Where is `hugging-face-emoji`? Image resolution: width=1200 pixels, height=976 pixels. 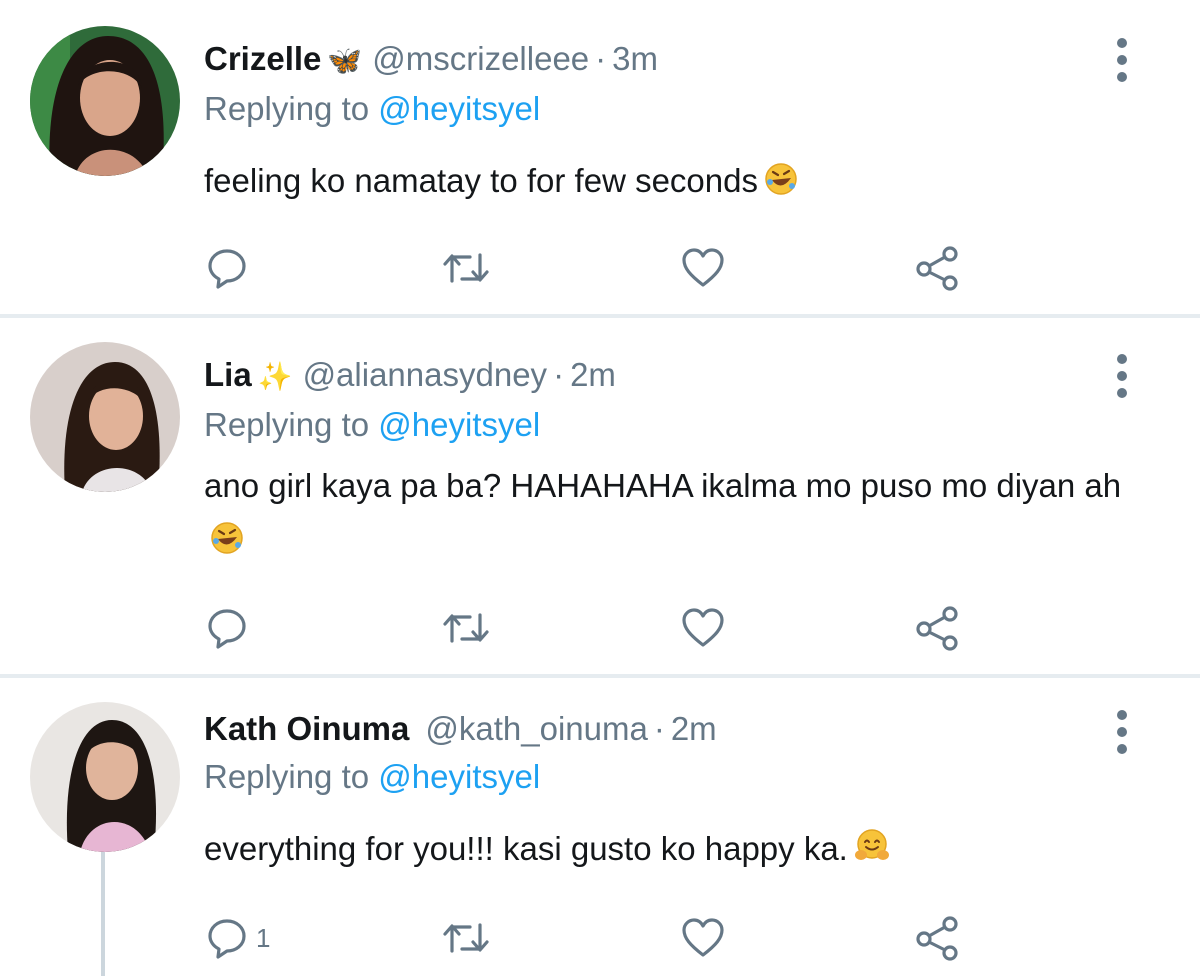 hugging-face-emoji is located at coordinates (872, 853).